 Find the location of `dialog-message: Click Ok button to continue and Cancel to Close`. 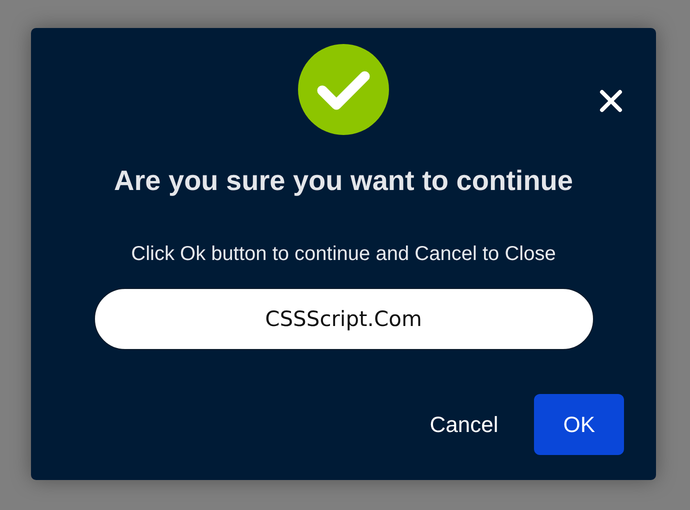

dialog-message: Click Ok button to continue and Cancel to Close is located at coordinates (343, 254).